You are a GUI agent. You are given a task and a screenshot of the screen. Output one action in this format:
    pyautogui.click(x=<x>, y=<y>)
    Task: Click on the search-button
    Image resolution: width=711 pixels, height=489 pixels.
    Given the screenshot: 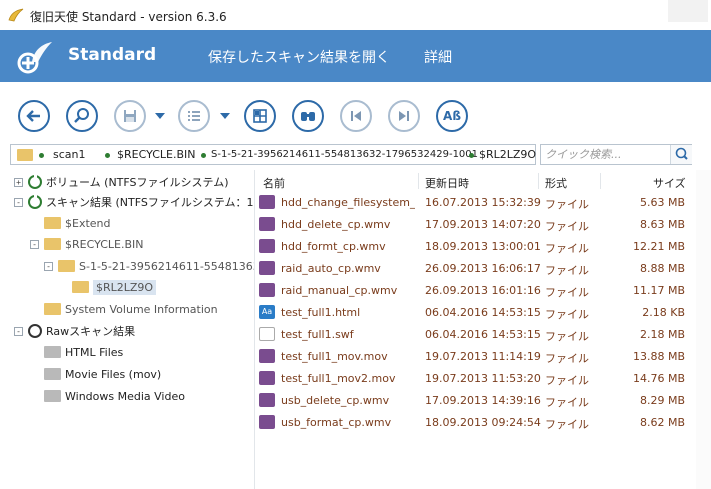 What is the action you would take?
    pyautogui.click(x=82, y=116)
    